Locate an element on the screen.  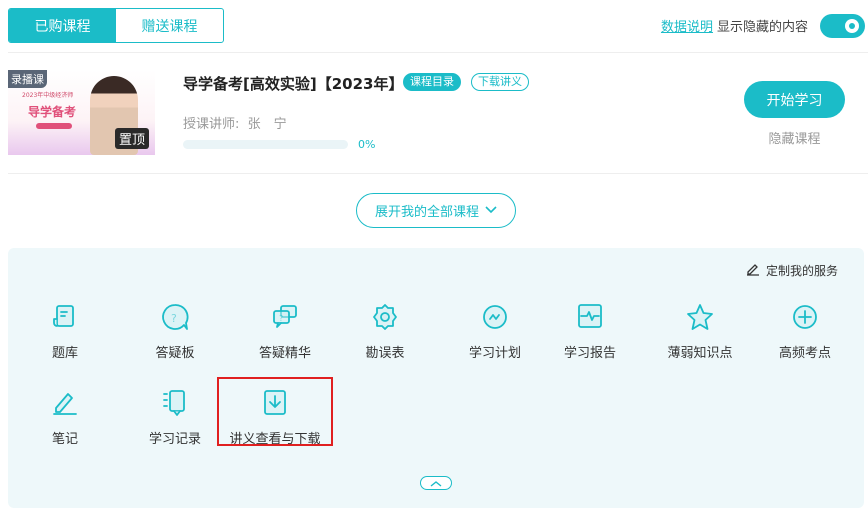
qa-board-icon: ? is located at coordinates (175, 319).